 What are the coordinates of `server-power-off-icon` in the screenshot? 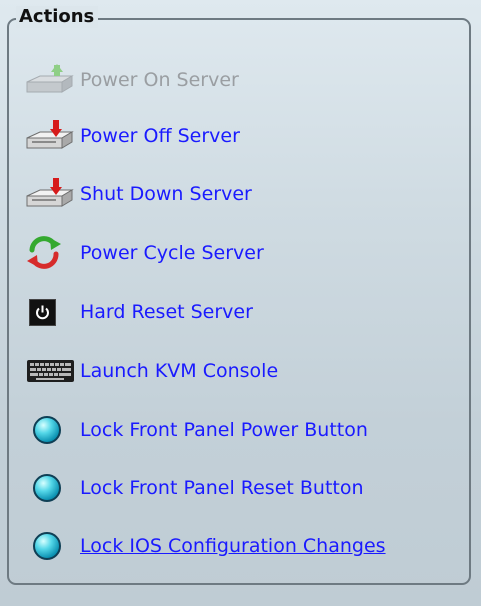 It's located at (52, 136).